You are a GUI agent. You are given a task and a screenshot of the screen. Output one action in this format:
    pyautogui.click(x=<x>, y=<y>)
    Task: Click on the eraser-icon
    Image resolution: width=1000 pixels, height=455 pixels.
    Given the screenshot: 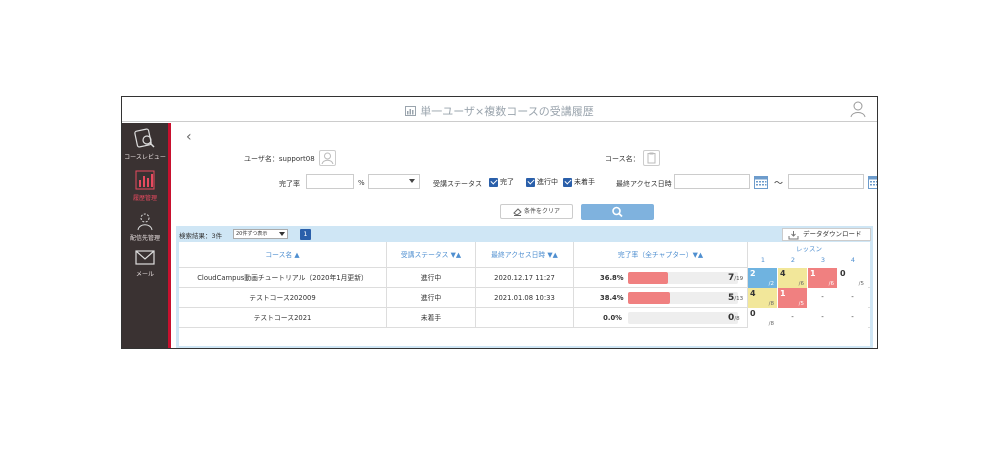 What is the action you would take?
    pyautogui.click(x=517, y=212)
    